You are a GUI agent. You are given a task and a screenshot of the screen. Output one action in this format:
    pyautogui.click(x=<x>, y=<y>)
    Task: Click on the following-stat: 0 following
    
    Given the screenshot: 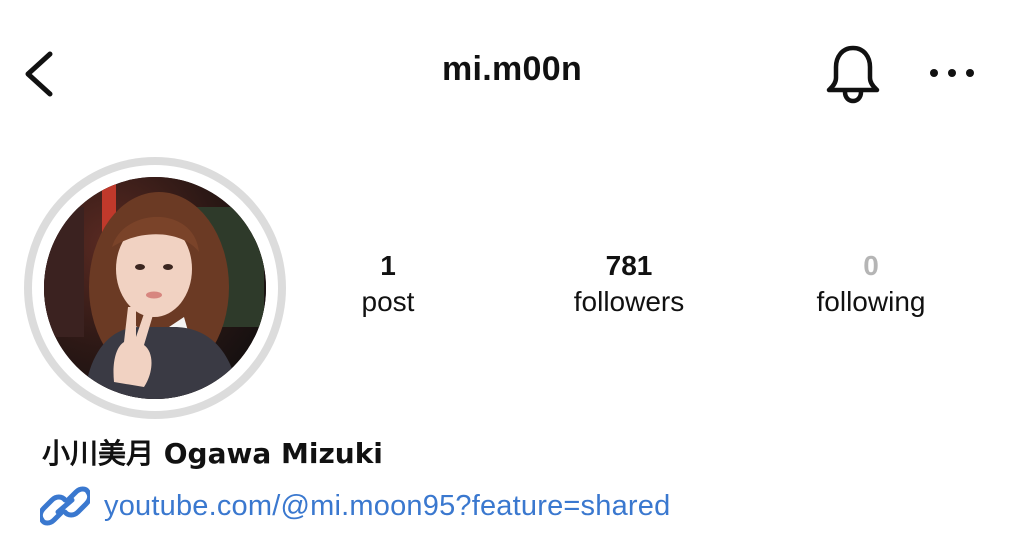 What is the action you would take?
    pyautogui.click(x=871, y=286)
    